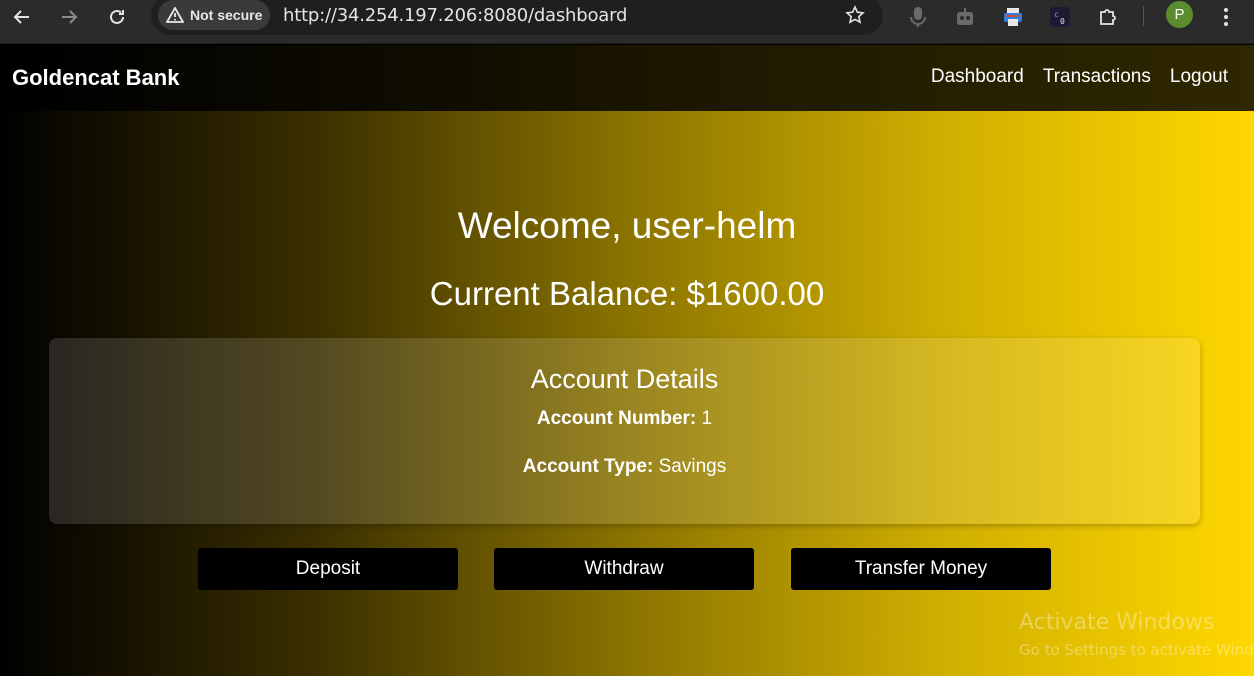 This screenshot has width=1254, height=676. Describe the element at coordinates (1199, 77) in the screenshot. I see `nav-logout: Logout` at that location.